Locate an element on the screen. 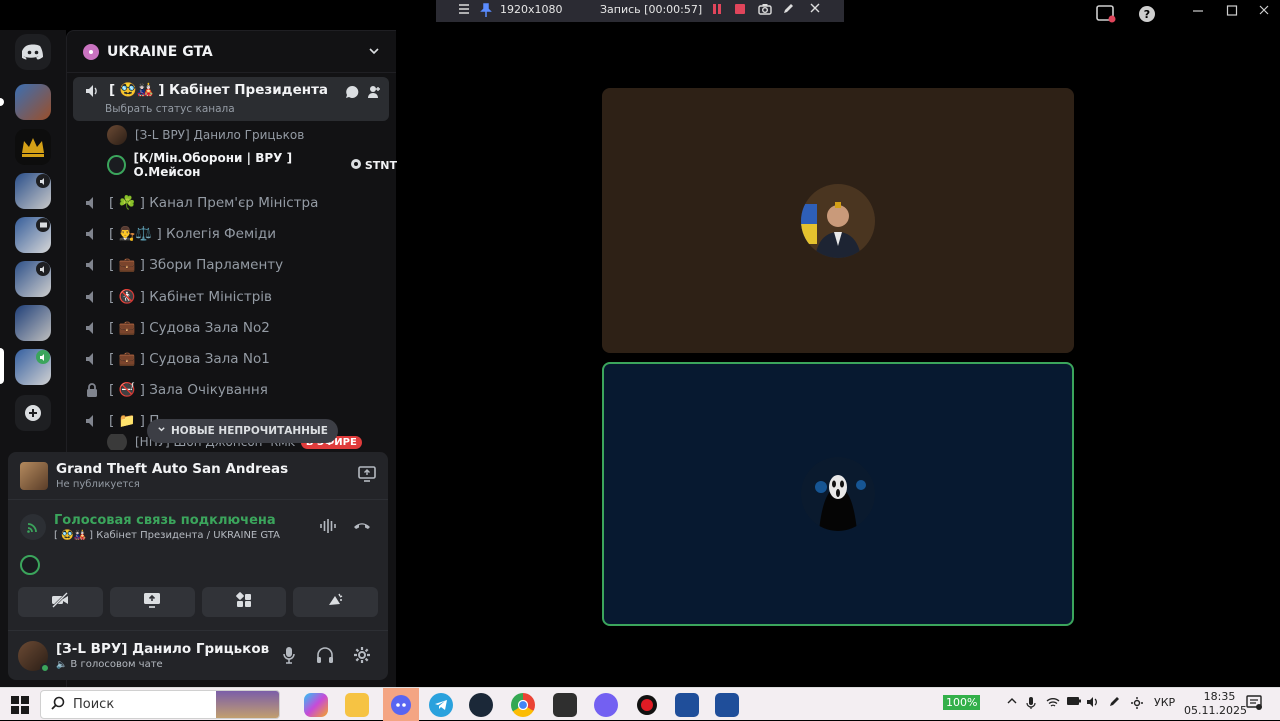  battery-percentage: 100% is located at coordinates (962, 702).